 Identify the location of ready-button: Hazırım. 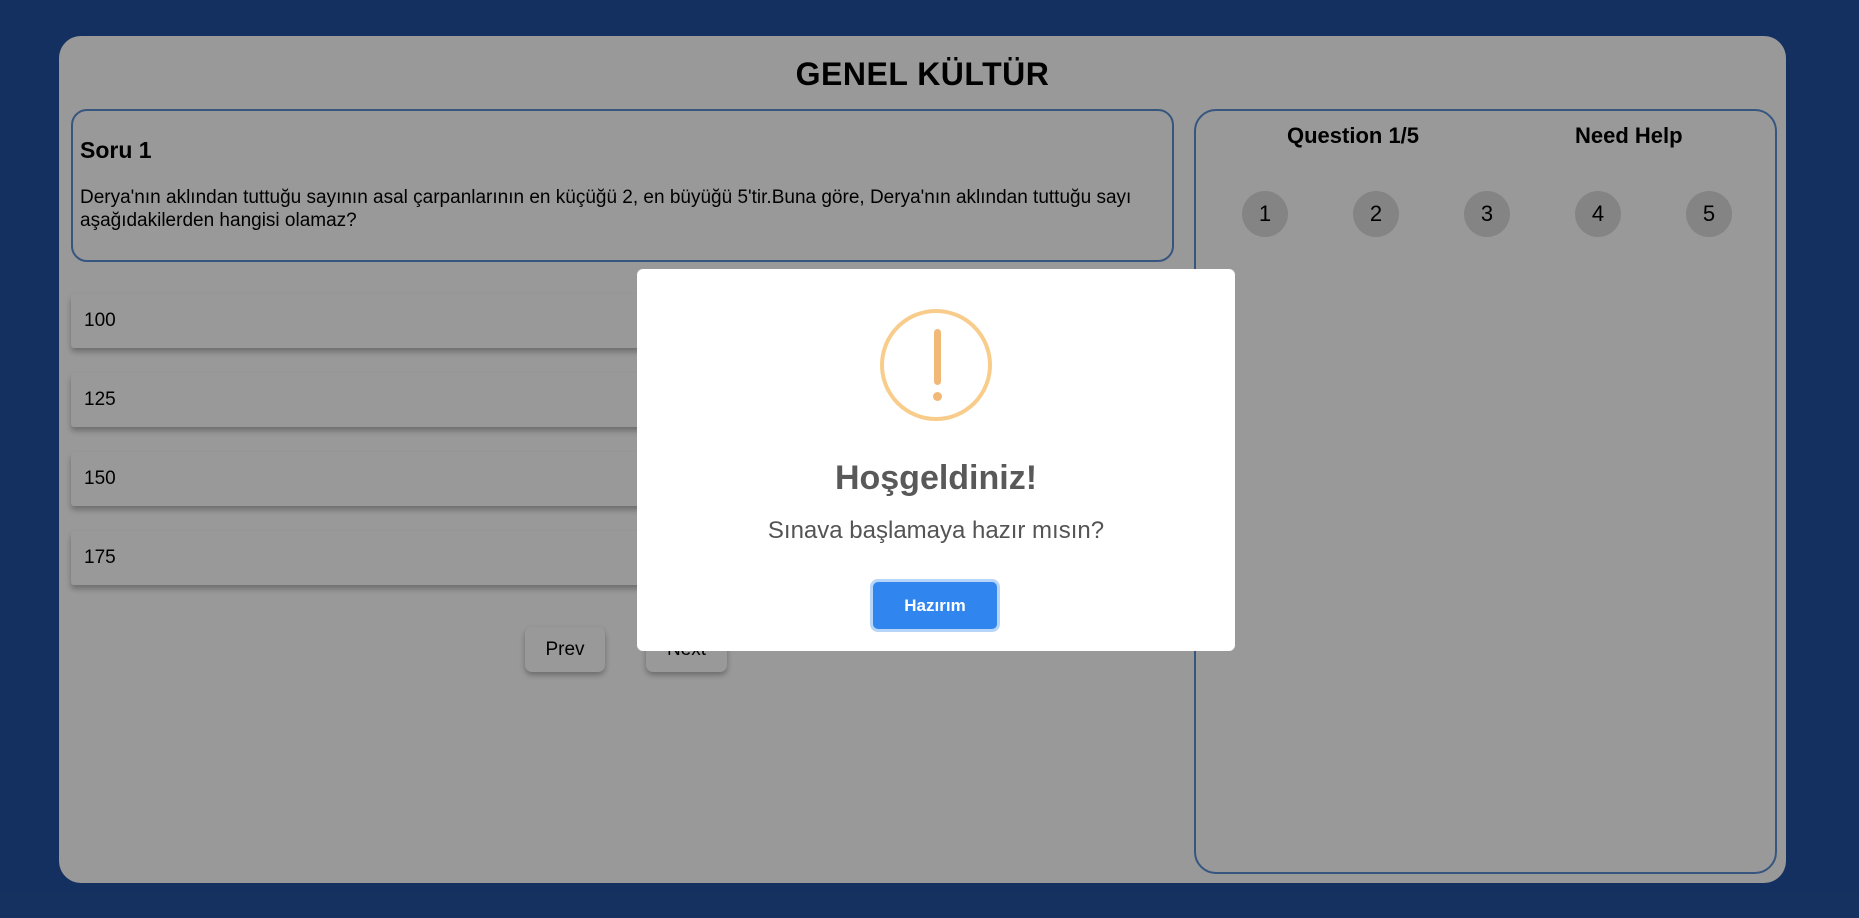
(935, 605).